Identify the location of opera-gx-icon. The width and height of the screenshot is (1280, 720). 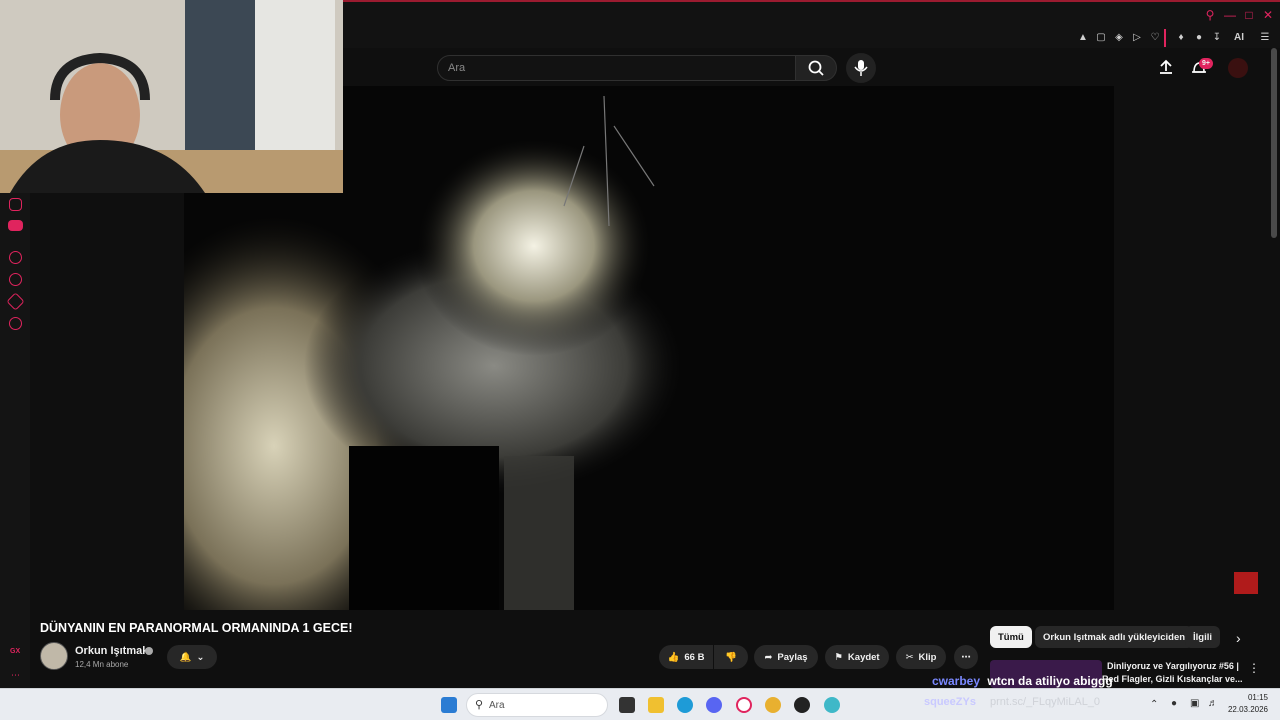
(744, 705).